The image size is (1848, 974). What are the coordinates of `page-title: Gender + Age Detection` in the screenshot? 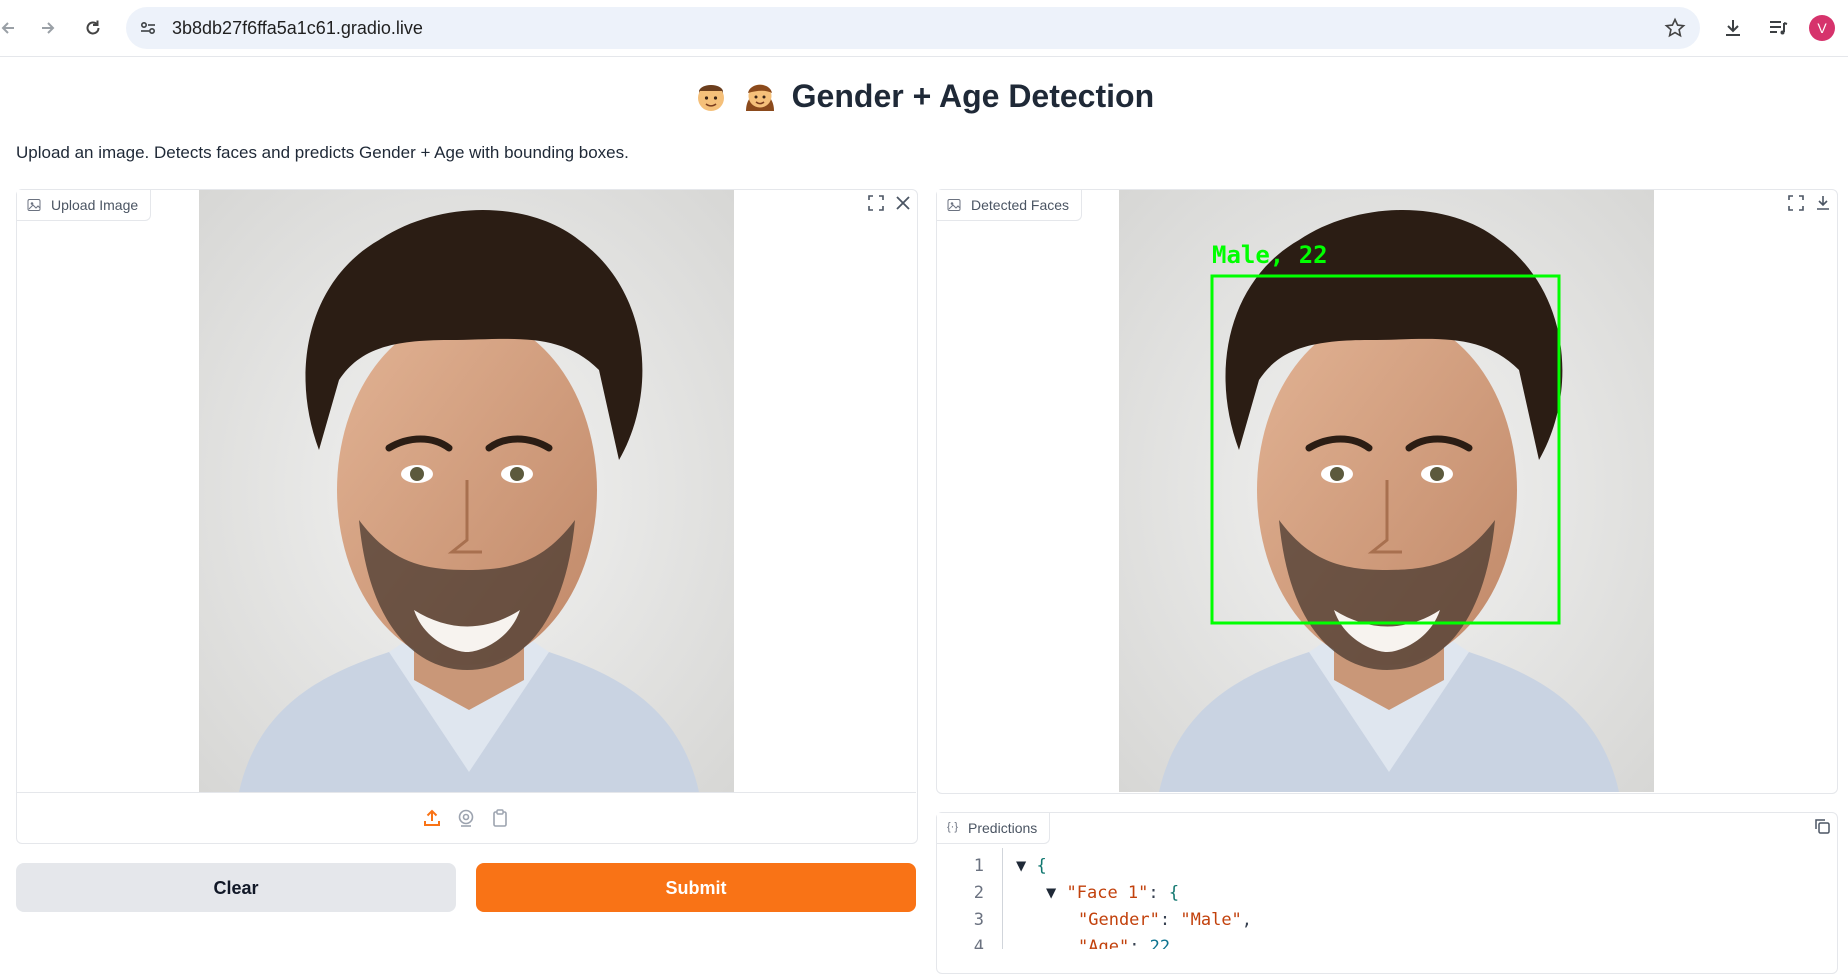 It's located at (924, 96).